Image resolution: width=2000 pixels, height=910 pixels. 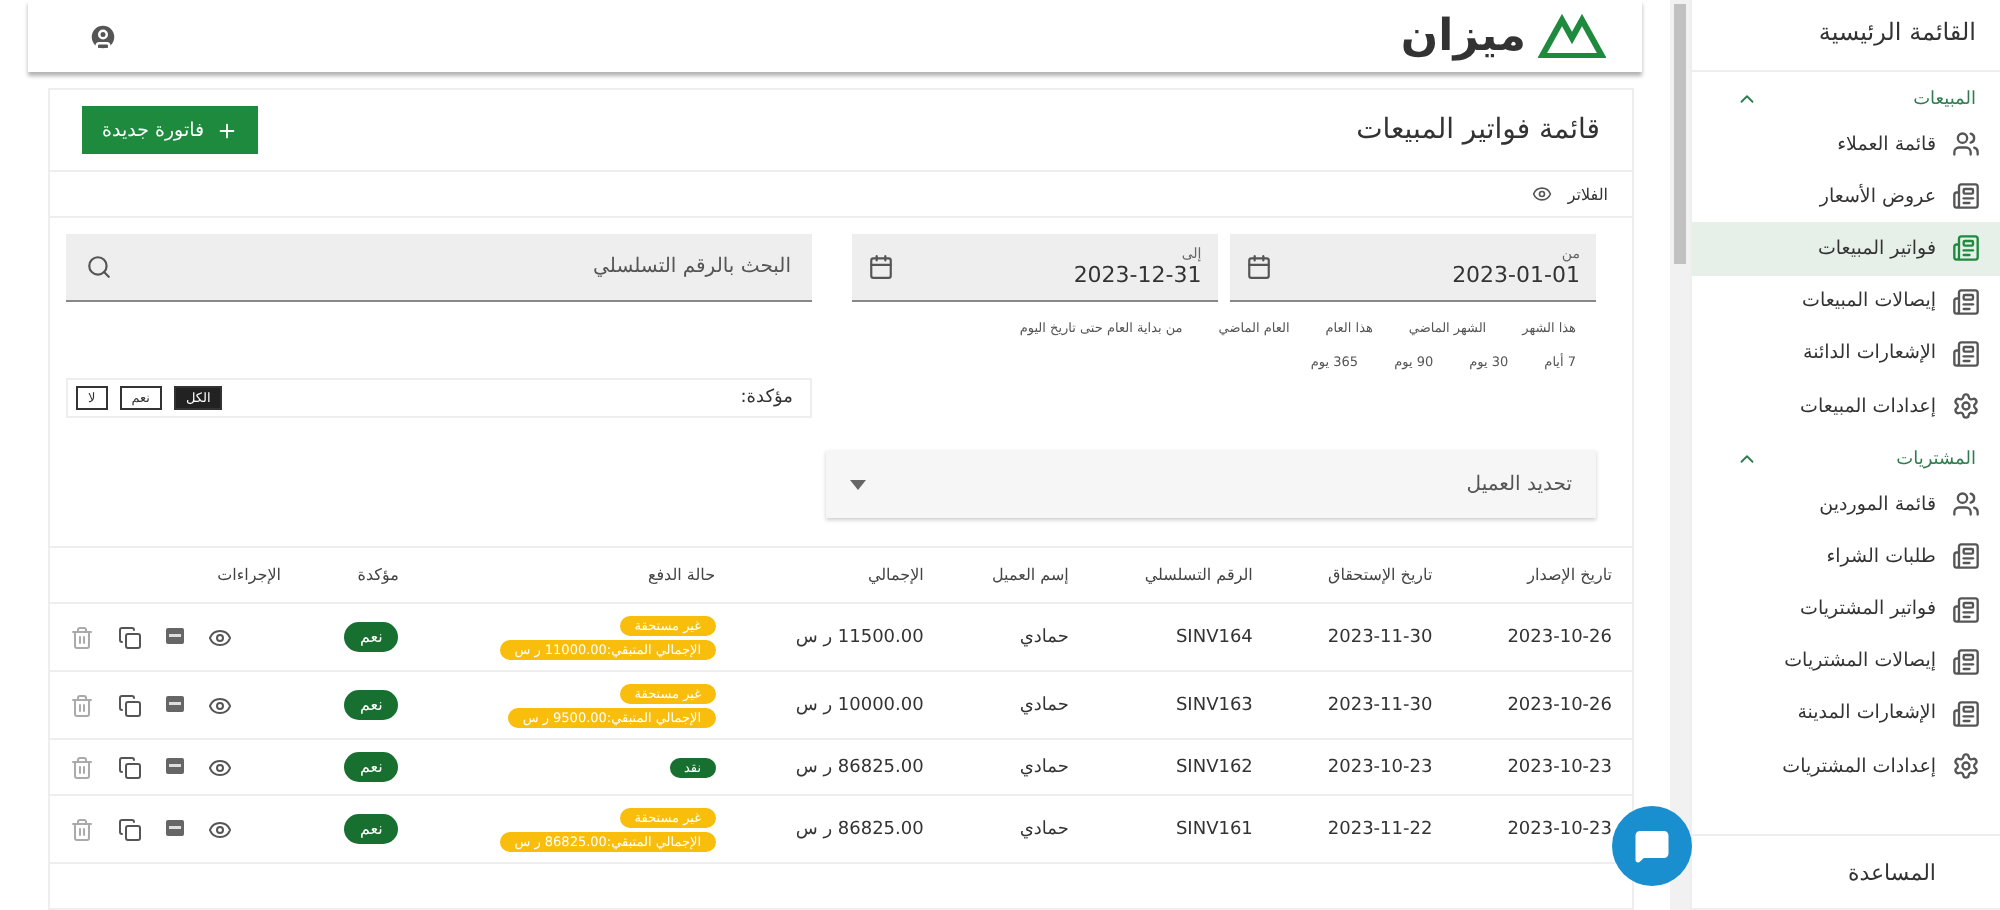 I want to click on column-header: إسم العميل, so click(x=1016, y=575).